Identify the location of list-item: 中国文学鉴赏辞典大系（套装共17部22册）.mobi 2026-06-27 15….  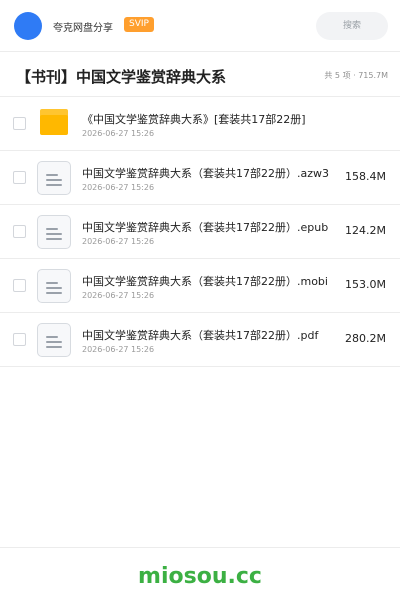
(200, 286).